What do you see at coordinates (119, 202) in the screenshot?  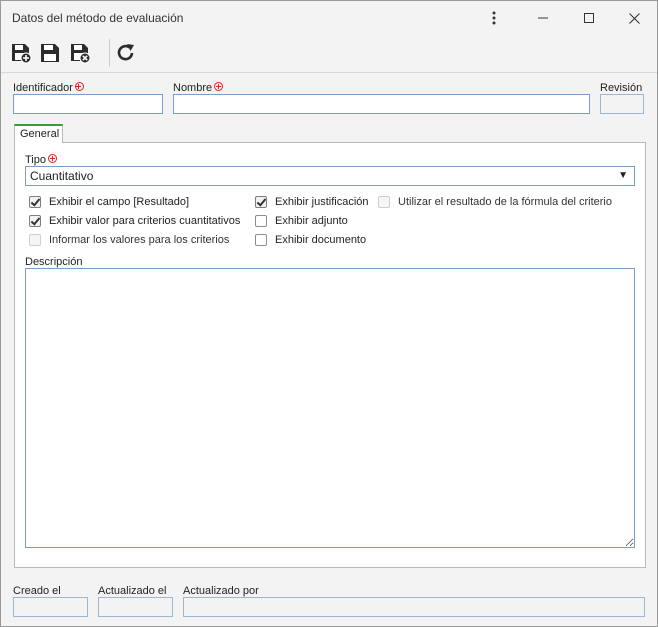 I see `exhibir-resultado-label: Exhibir el campo [Resultado]` at bounding box center [119, 202].